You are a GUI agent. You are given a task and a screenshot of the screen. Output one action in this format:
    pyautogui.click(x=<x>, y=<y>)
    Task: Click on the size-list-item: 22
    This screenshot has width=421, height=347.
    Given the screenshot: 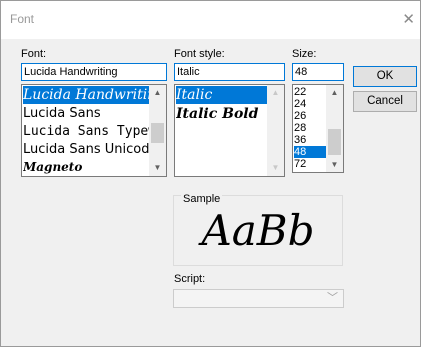 What is the action you would take?
    pyautogui.click(x=310, y=92)
    